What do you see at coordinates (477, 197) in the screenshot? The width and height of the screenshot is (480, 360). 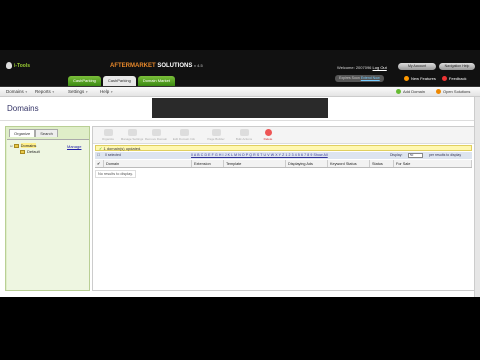 I see `page-scrollbar` at bounding box center [477, 197].